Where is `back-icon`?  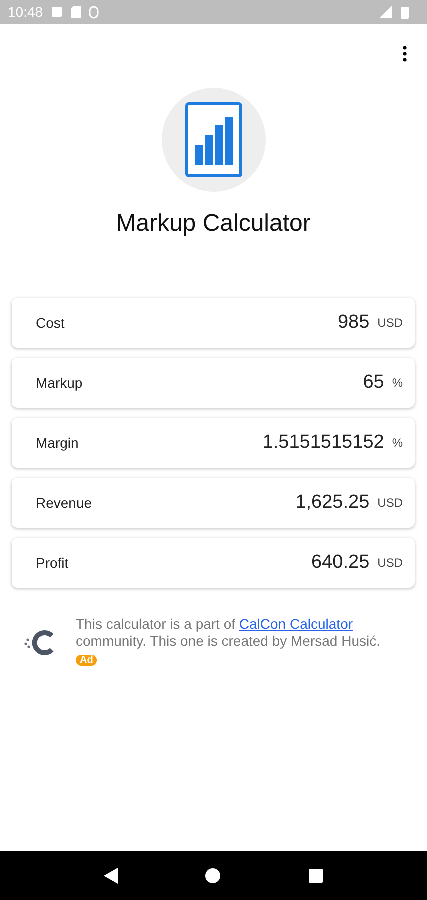
back-icon is located at coordinates (111, 876).